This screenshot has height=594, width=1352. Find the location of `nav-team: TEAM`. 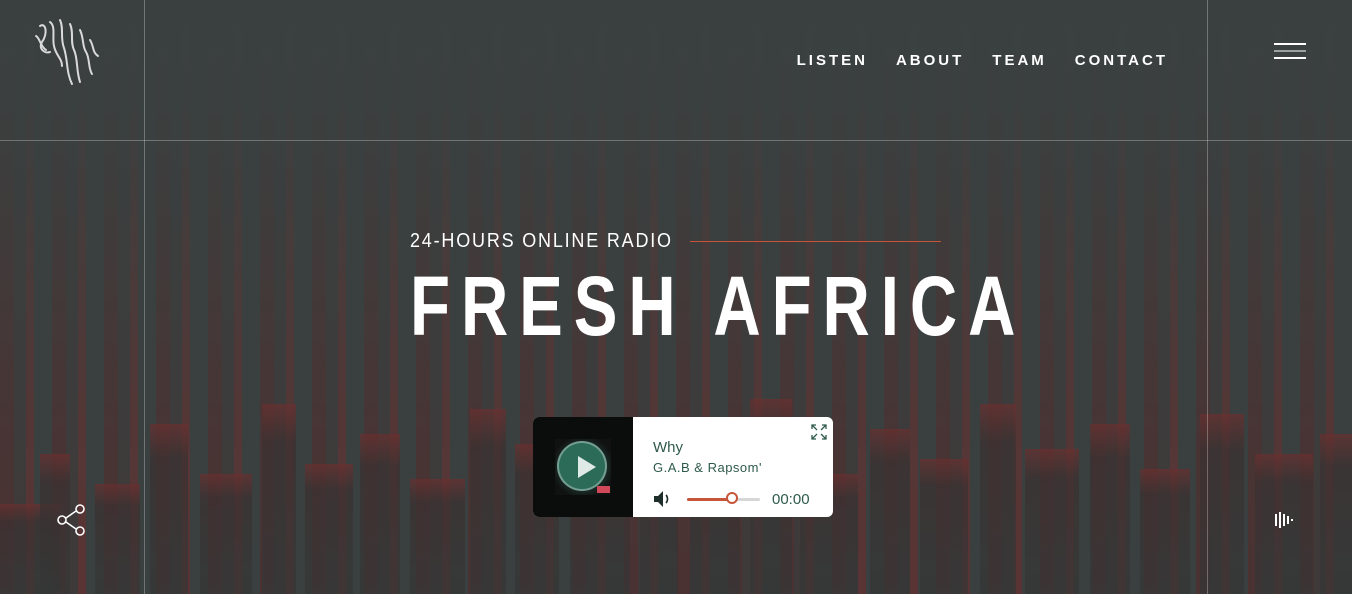

nav-team: TEAM is located at coordinates (1019, 60).